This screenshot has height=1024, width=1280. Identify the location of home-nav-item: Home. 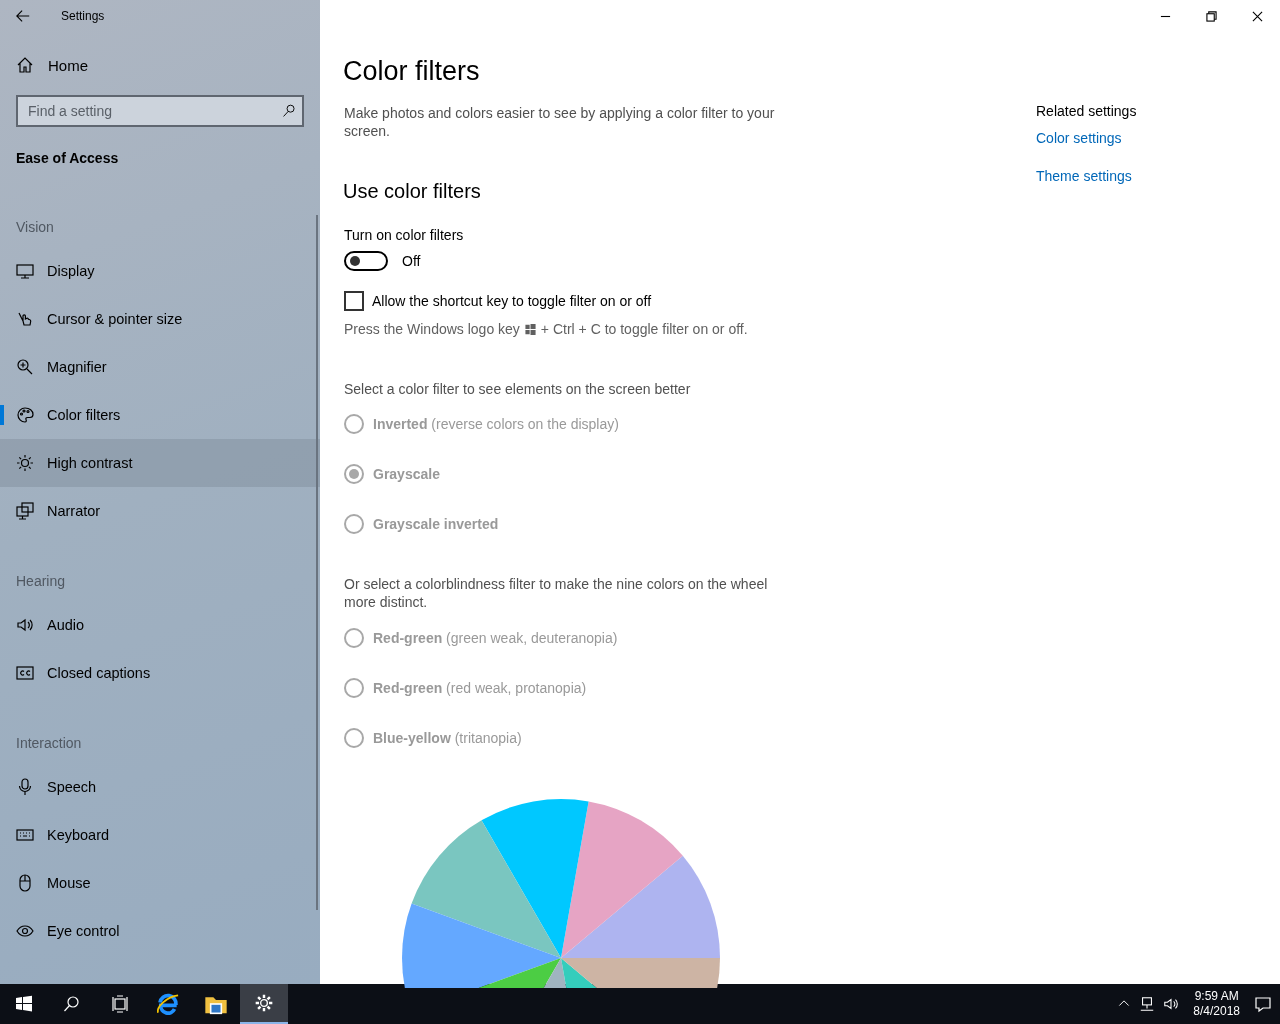
(160, 65).